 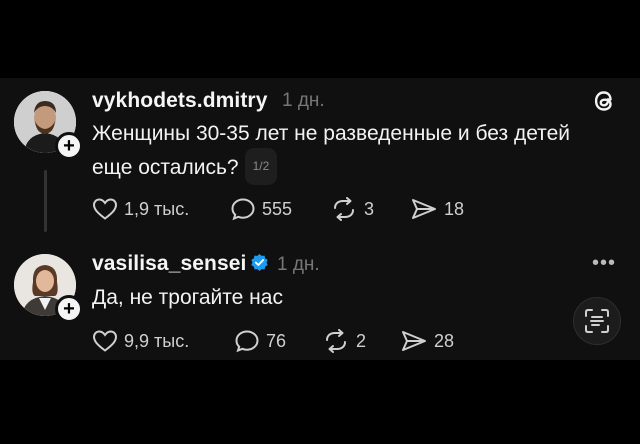 I want to click on scan-text-button, so click(x=597, y=321).